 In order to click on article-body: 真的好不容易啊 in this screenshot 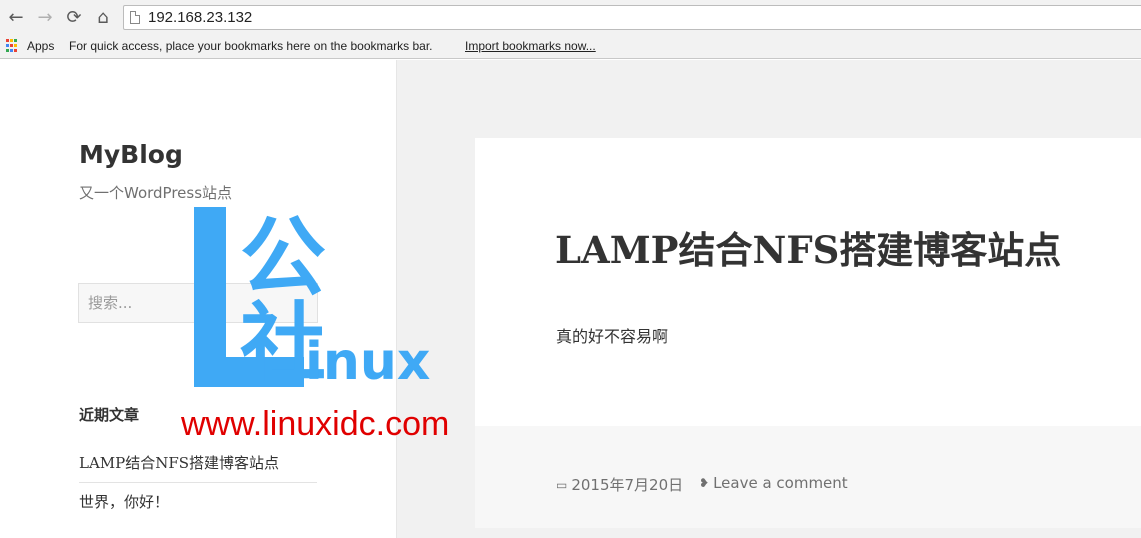, I will do `click(612, 336)`.